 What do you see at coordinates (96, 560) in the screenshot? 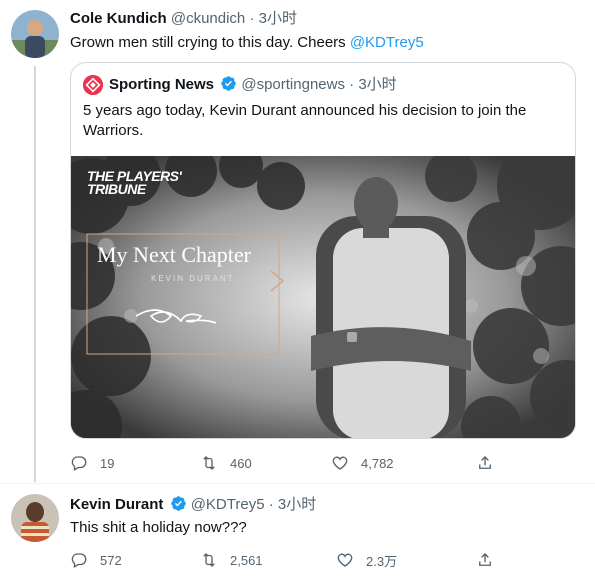
I see `reply-button: 572` at bounding box center [96, 560].